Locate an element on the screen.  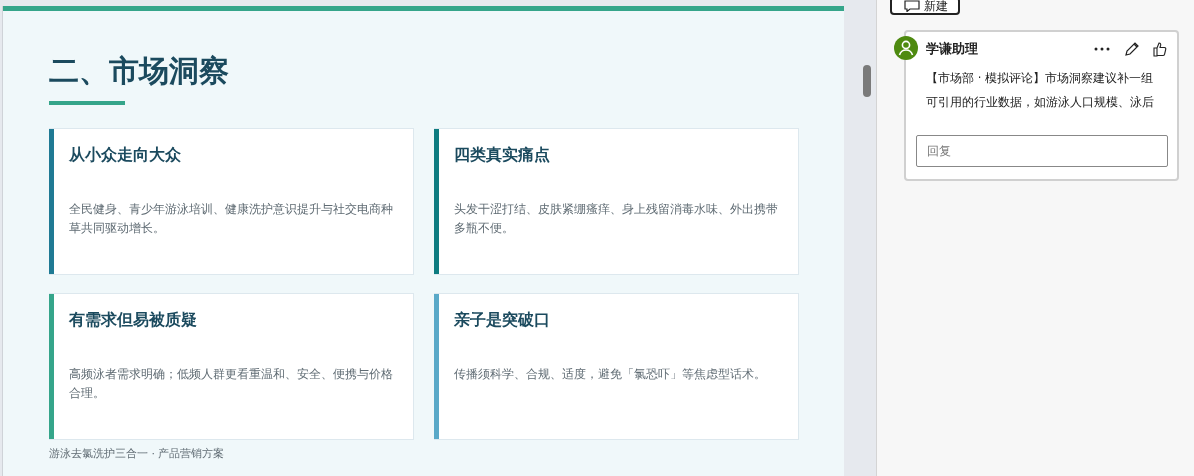
card-text: 全民健身、青少年游泳培训、健康洗护意识提升与社交电商种草共同驱动增长。 is located at coordinates (231, 219).